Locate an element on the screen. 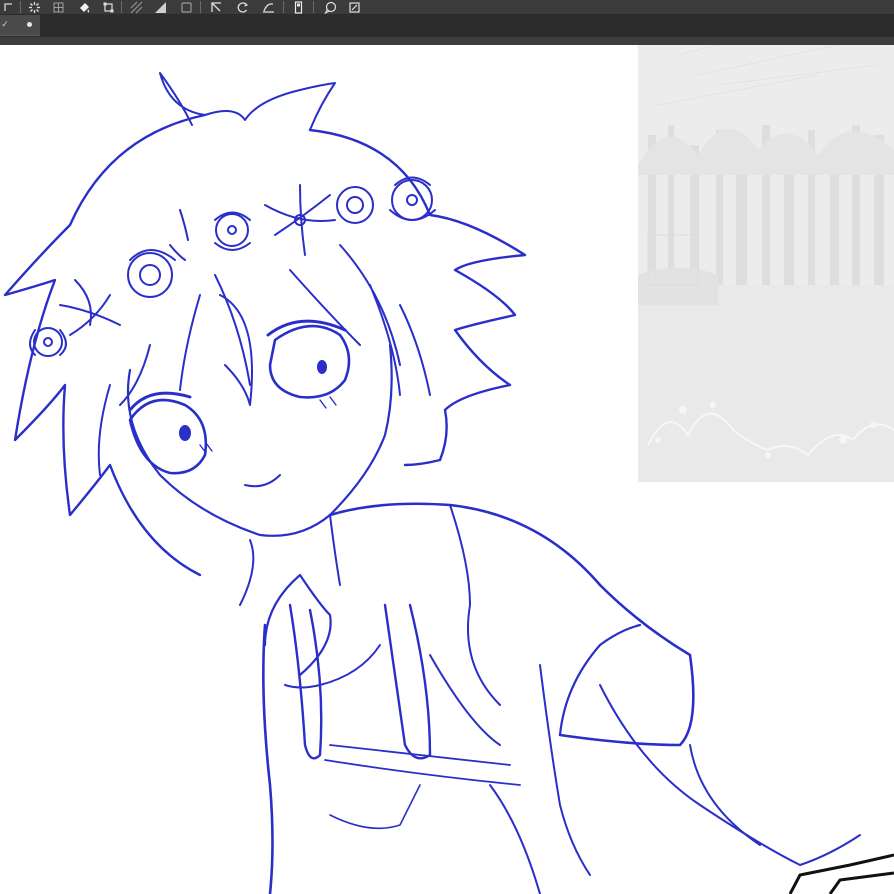 Image resolution: width=894 pixels, height=894 pixels. gradient-icon is located at coordinates (160, 7).